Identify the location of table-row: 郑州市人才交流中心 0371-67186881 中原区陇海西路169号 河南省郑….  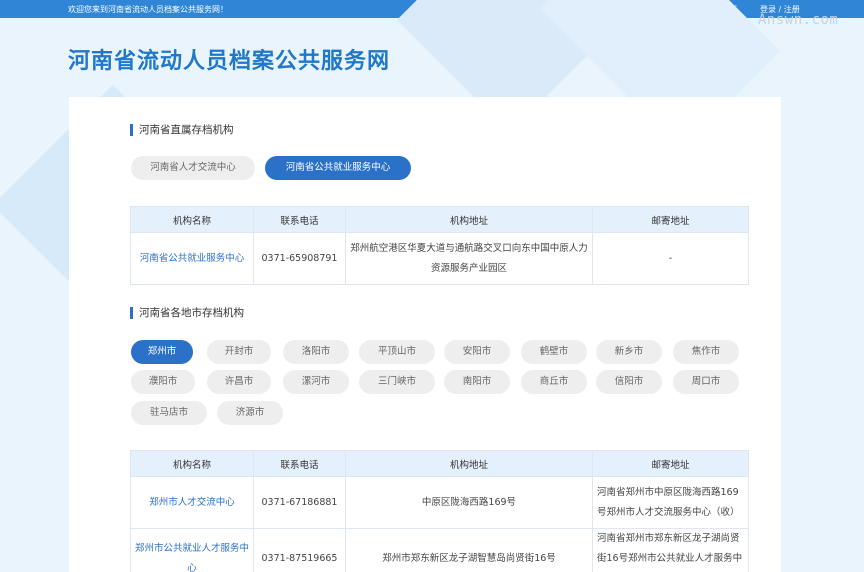
(439, 502).